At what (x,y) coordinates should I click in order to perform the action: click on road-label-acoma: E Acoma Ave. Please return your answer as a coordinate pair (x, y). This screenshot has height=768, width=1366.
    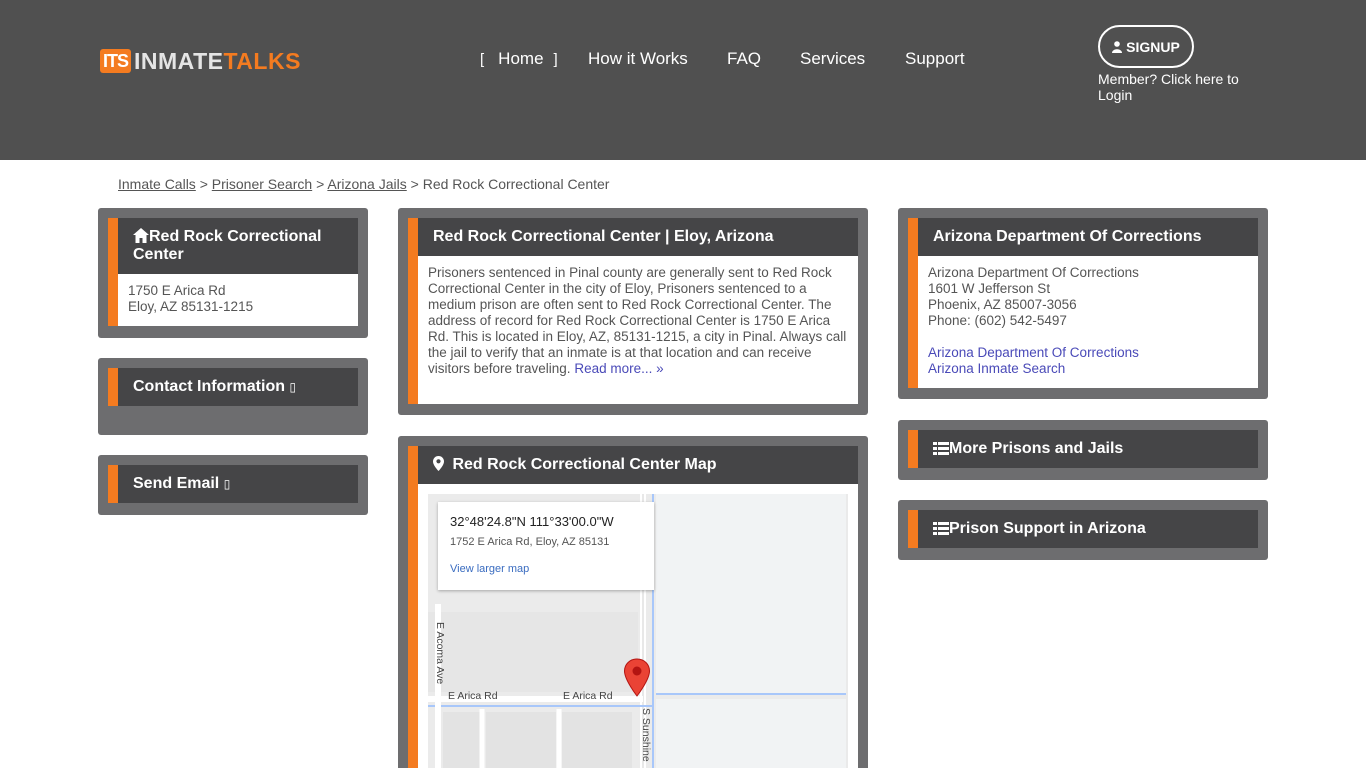
    Looking at the image, I should click on (440, 653).